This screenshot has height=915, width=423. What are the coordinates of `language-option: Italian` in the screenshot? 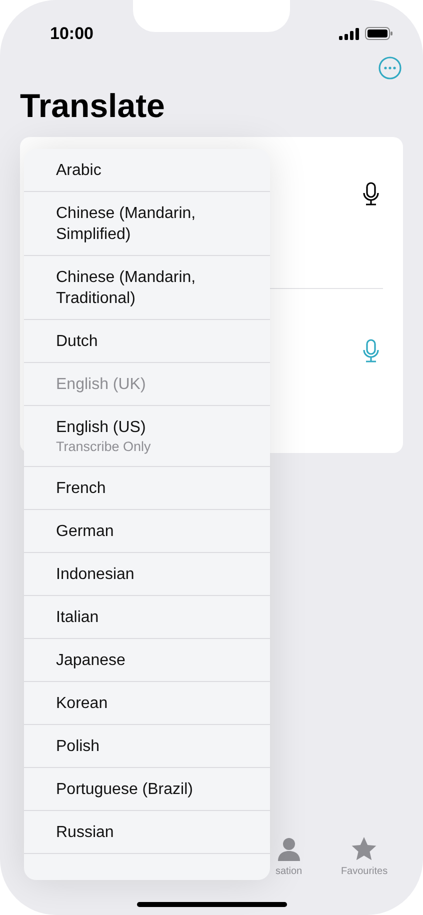 It's located at (157, 617).